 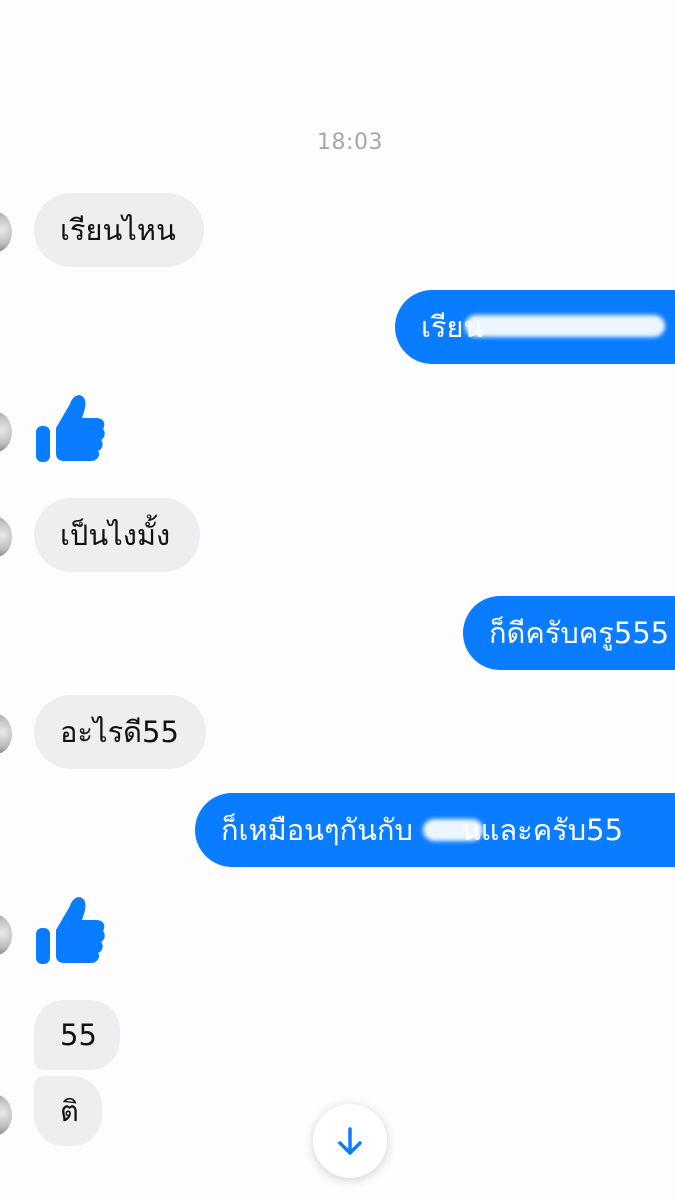 I want to click on message-text-continued: นและครับ55, so click(x=542, y=830).